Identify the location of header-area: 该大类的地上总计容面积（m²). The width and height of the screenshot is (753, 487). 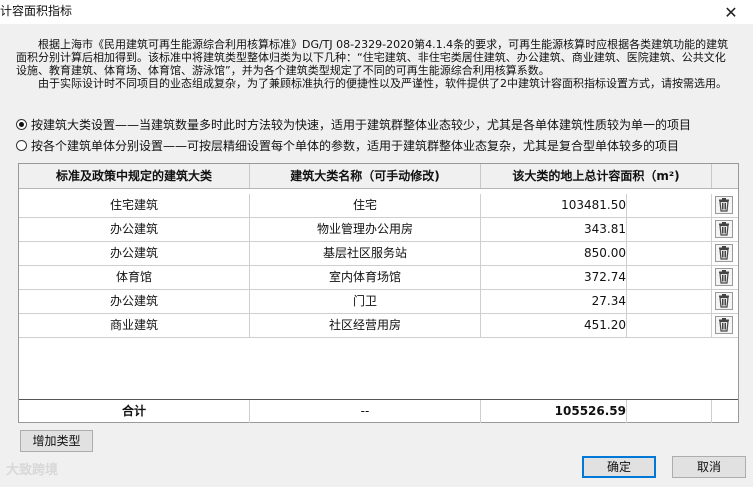
(596, 176).